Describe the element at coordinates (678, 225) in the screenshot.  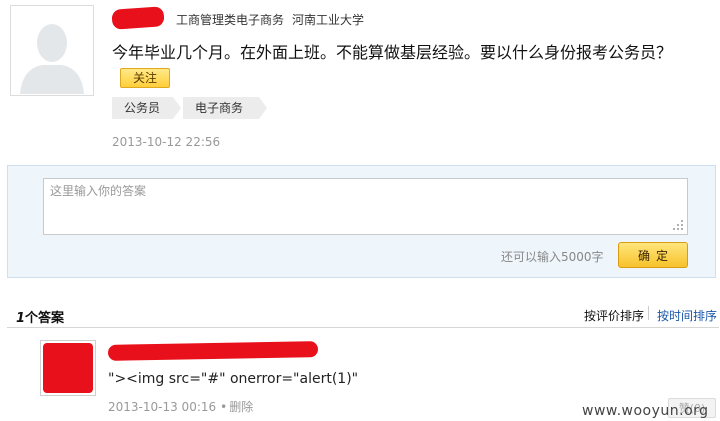
I see `resize-grip-icon` at that location.